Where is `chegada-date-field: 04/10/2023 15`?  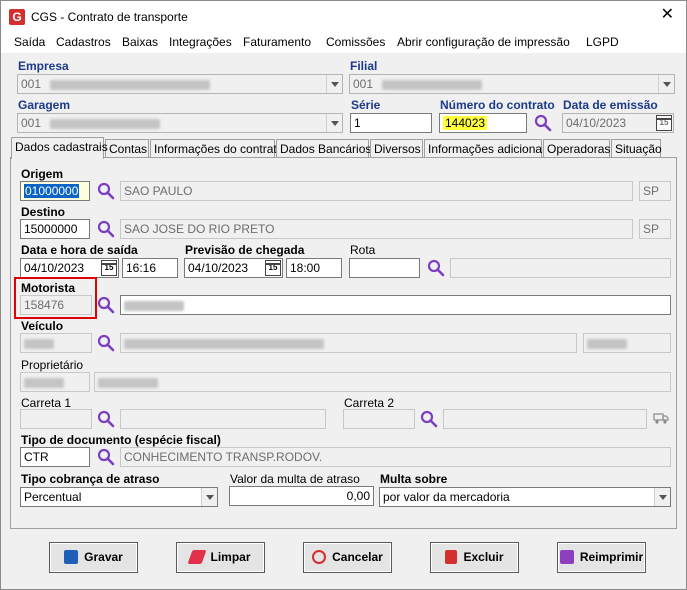 chegada-date-field: 04/10/2023 15 is located at coordinates (233, 268).